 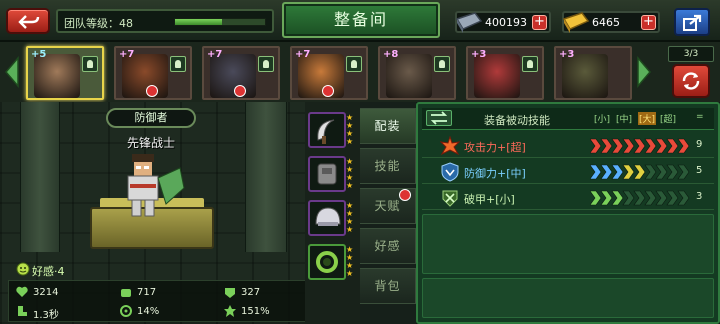 I want to click on add-gold-button: +, so click(x=648, y=22).